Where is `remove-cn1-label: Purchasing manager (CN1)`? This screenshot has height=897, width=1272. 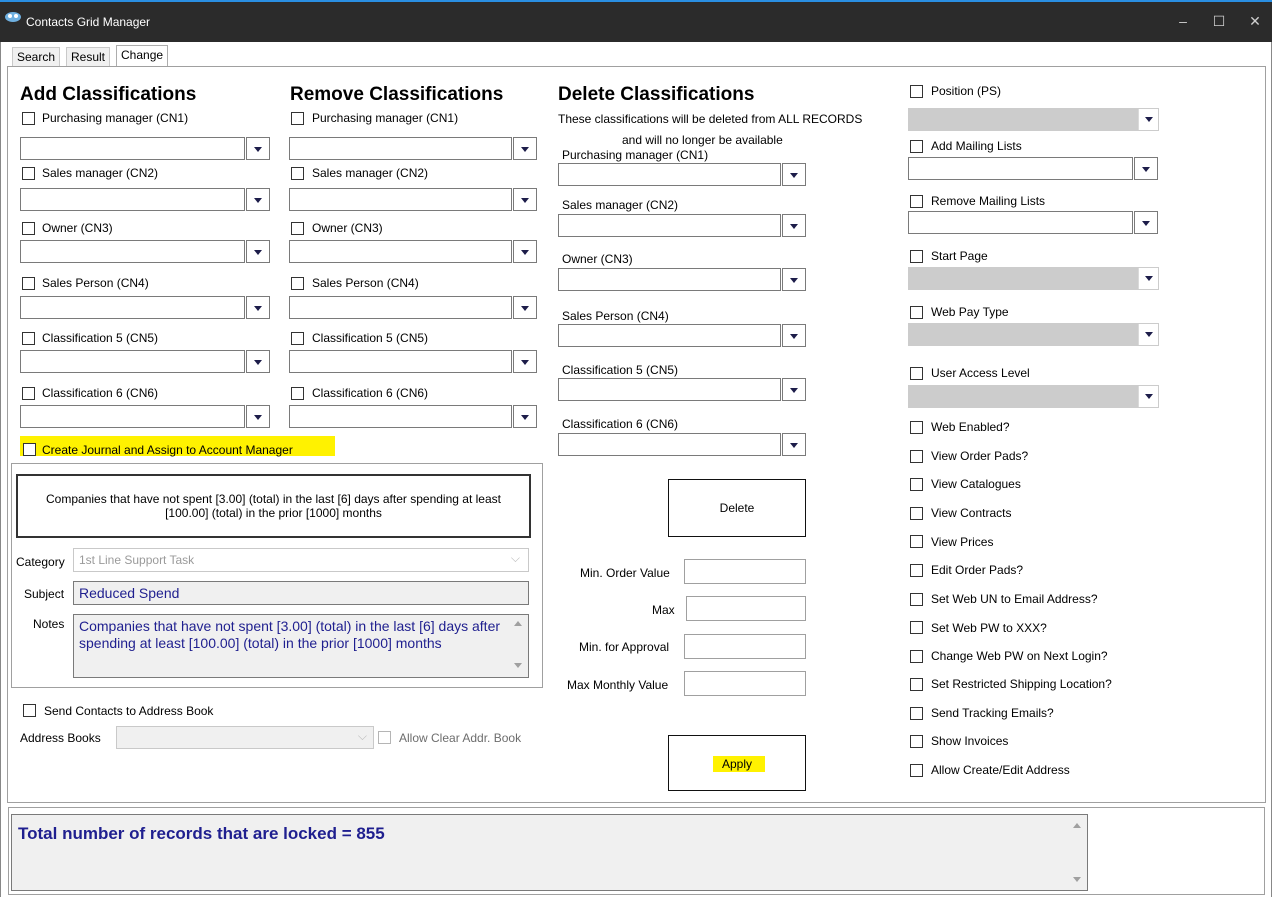
remove-cn1-label: Purchasing manager (CN1) is located at coordinates (385, 118).